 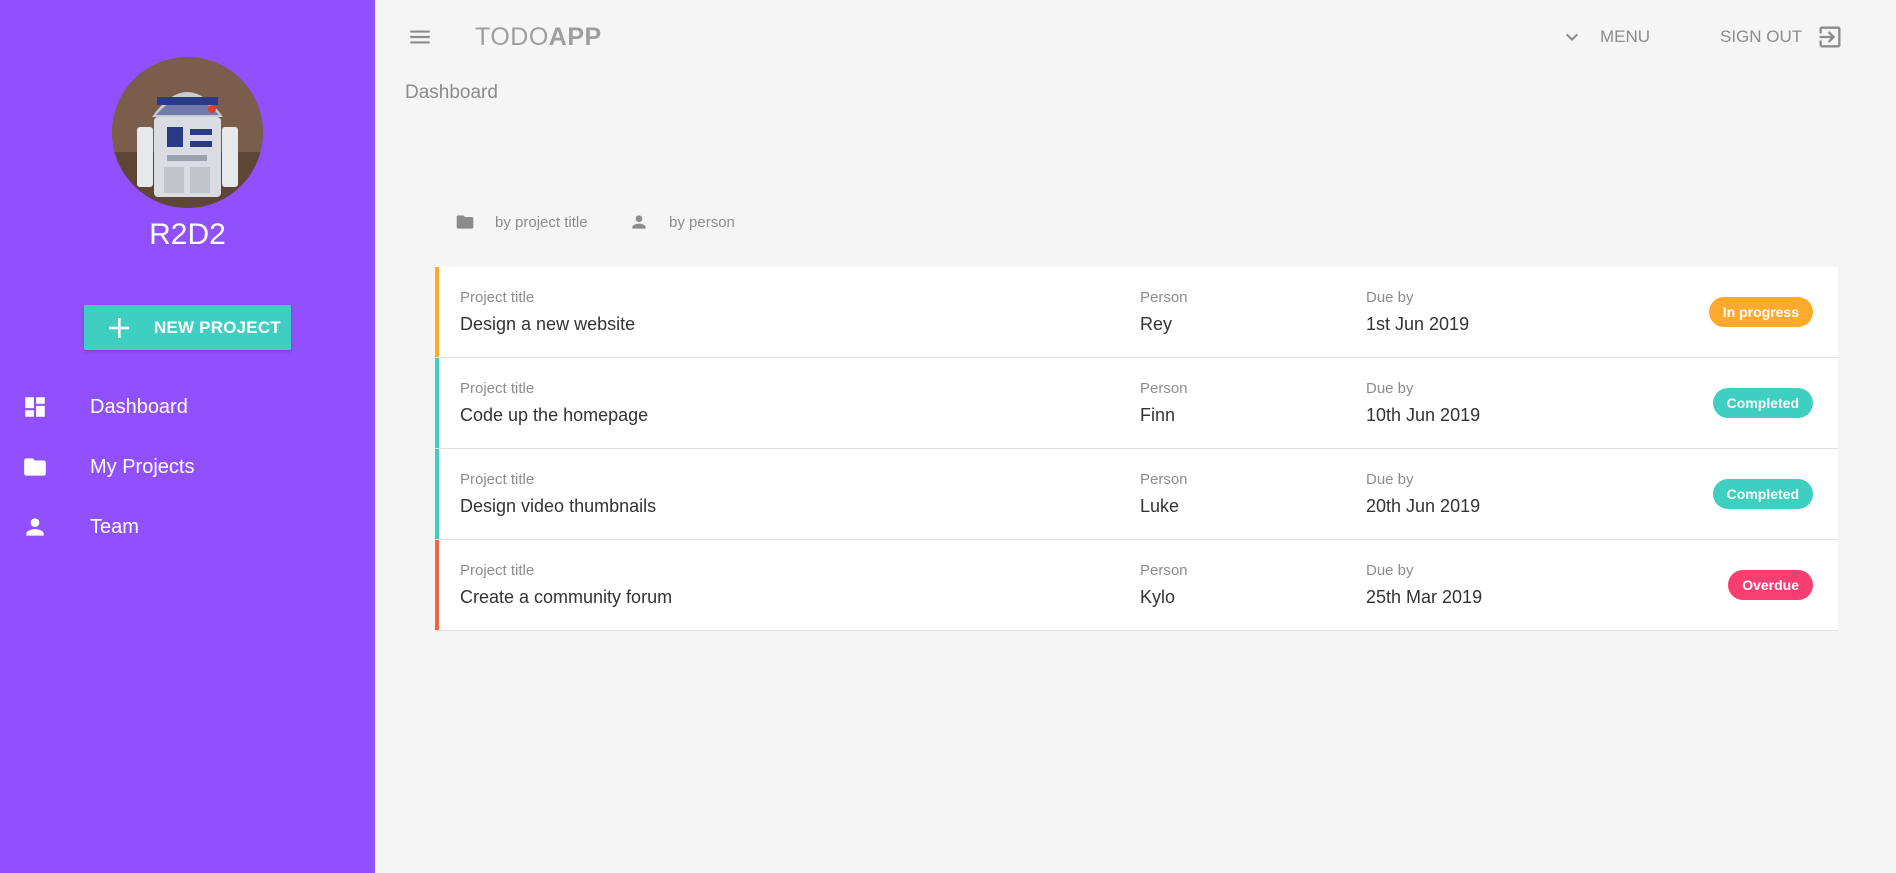 What do you see at coordinates (541, 222) in the screenshot?
I see `sort-by-title-label: by project title` at bounding box center [541, 222].